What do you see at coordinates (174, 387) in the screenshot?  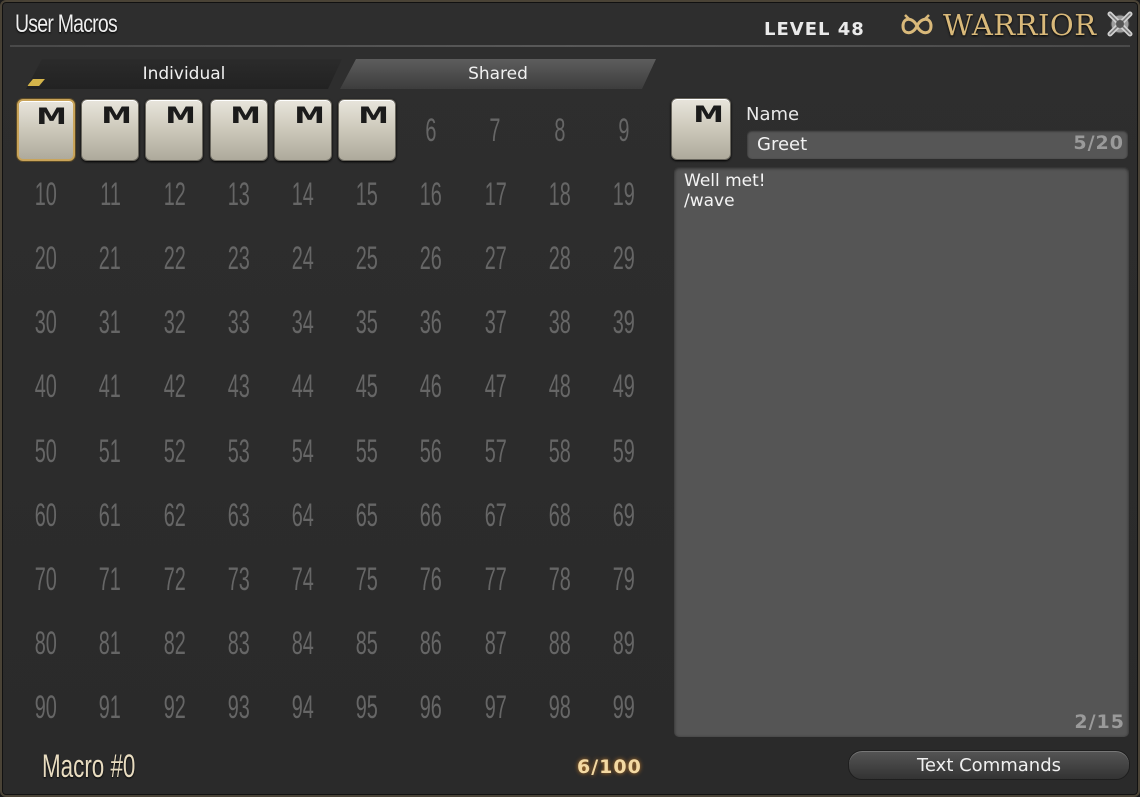 I see `macro-slot: 42` at bounding box center [174, 387].